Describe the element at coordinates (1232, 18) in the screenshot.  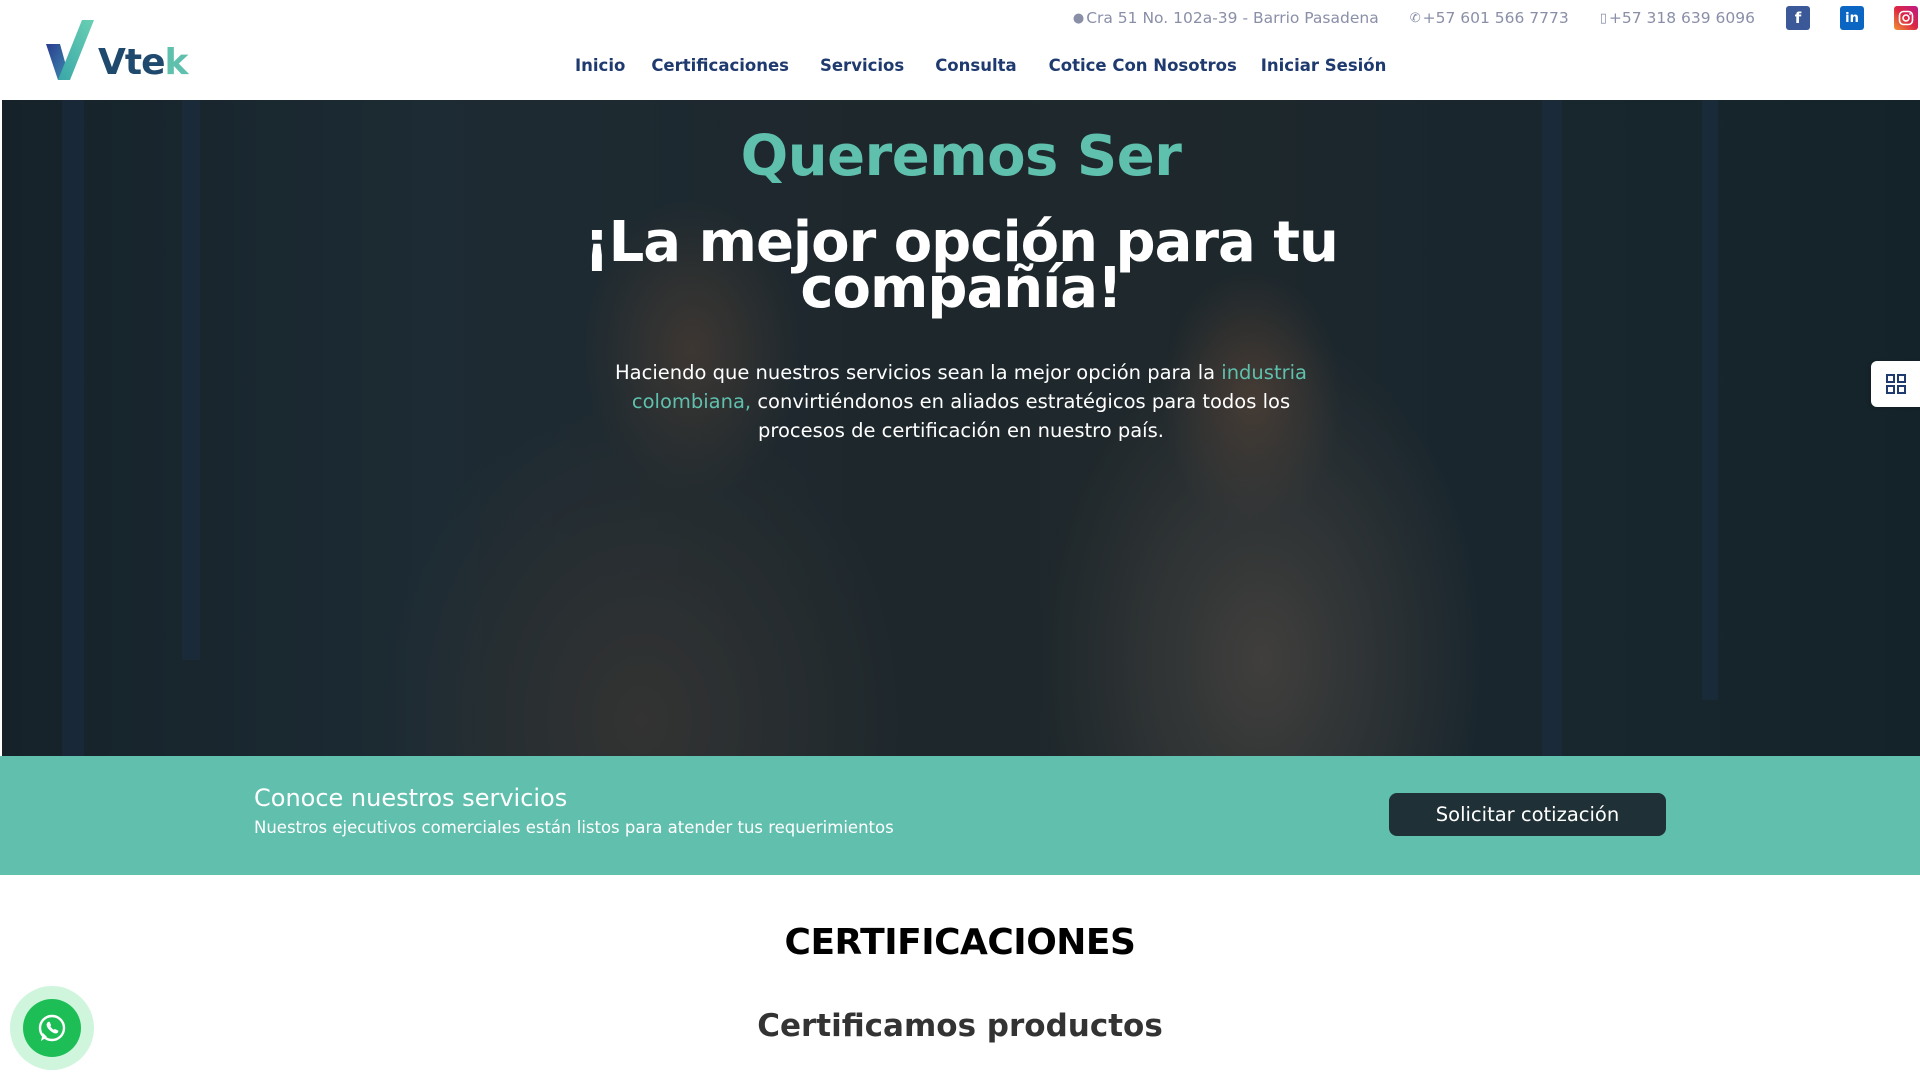
I see `address-text: Cra 51 No. 102a-39 - Barrio Pasadena` at that location.